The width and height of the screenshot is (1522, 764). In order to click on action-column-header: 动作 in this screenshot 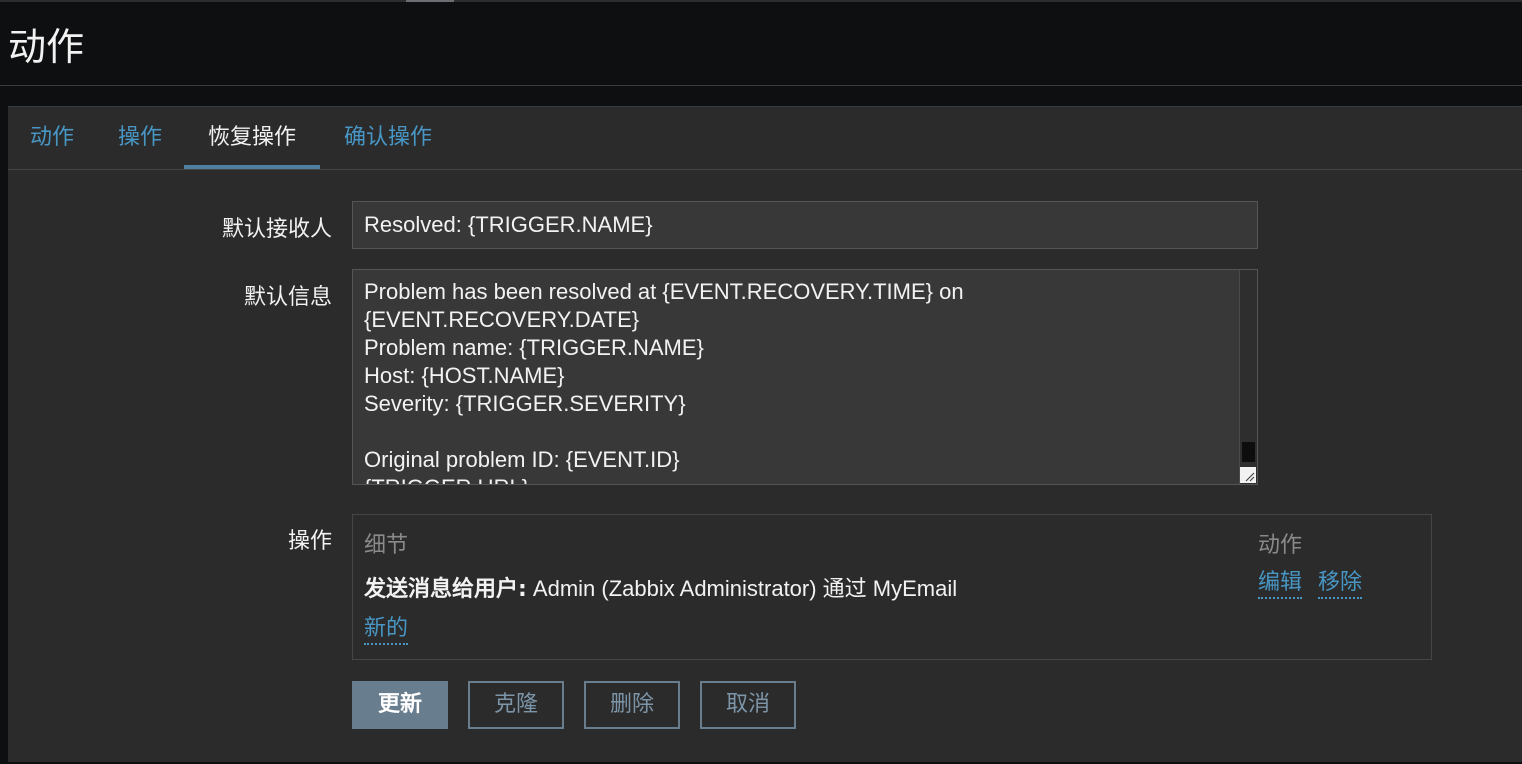, I will do `click(1280, 545)`.